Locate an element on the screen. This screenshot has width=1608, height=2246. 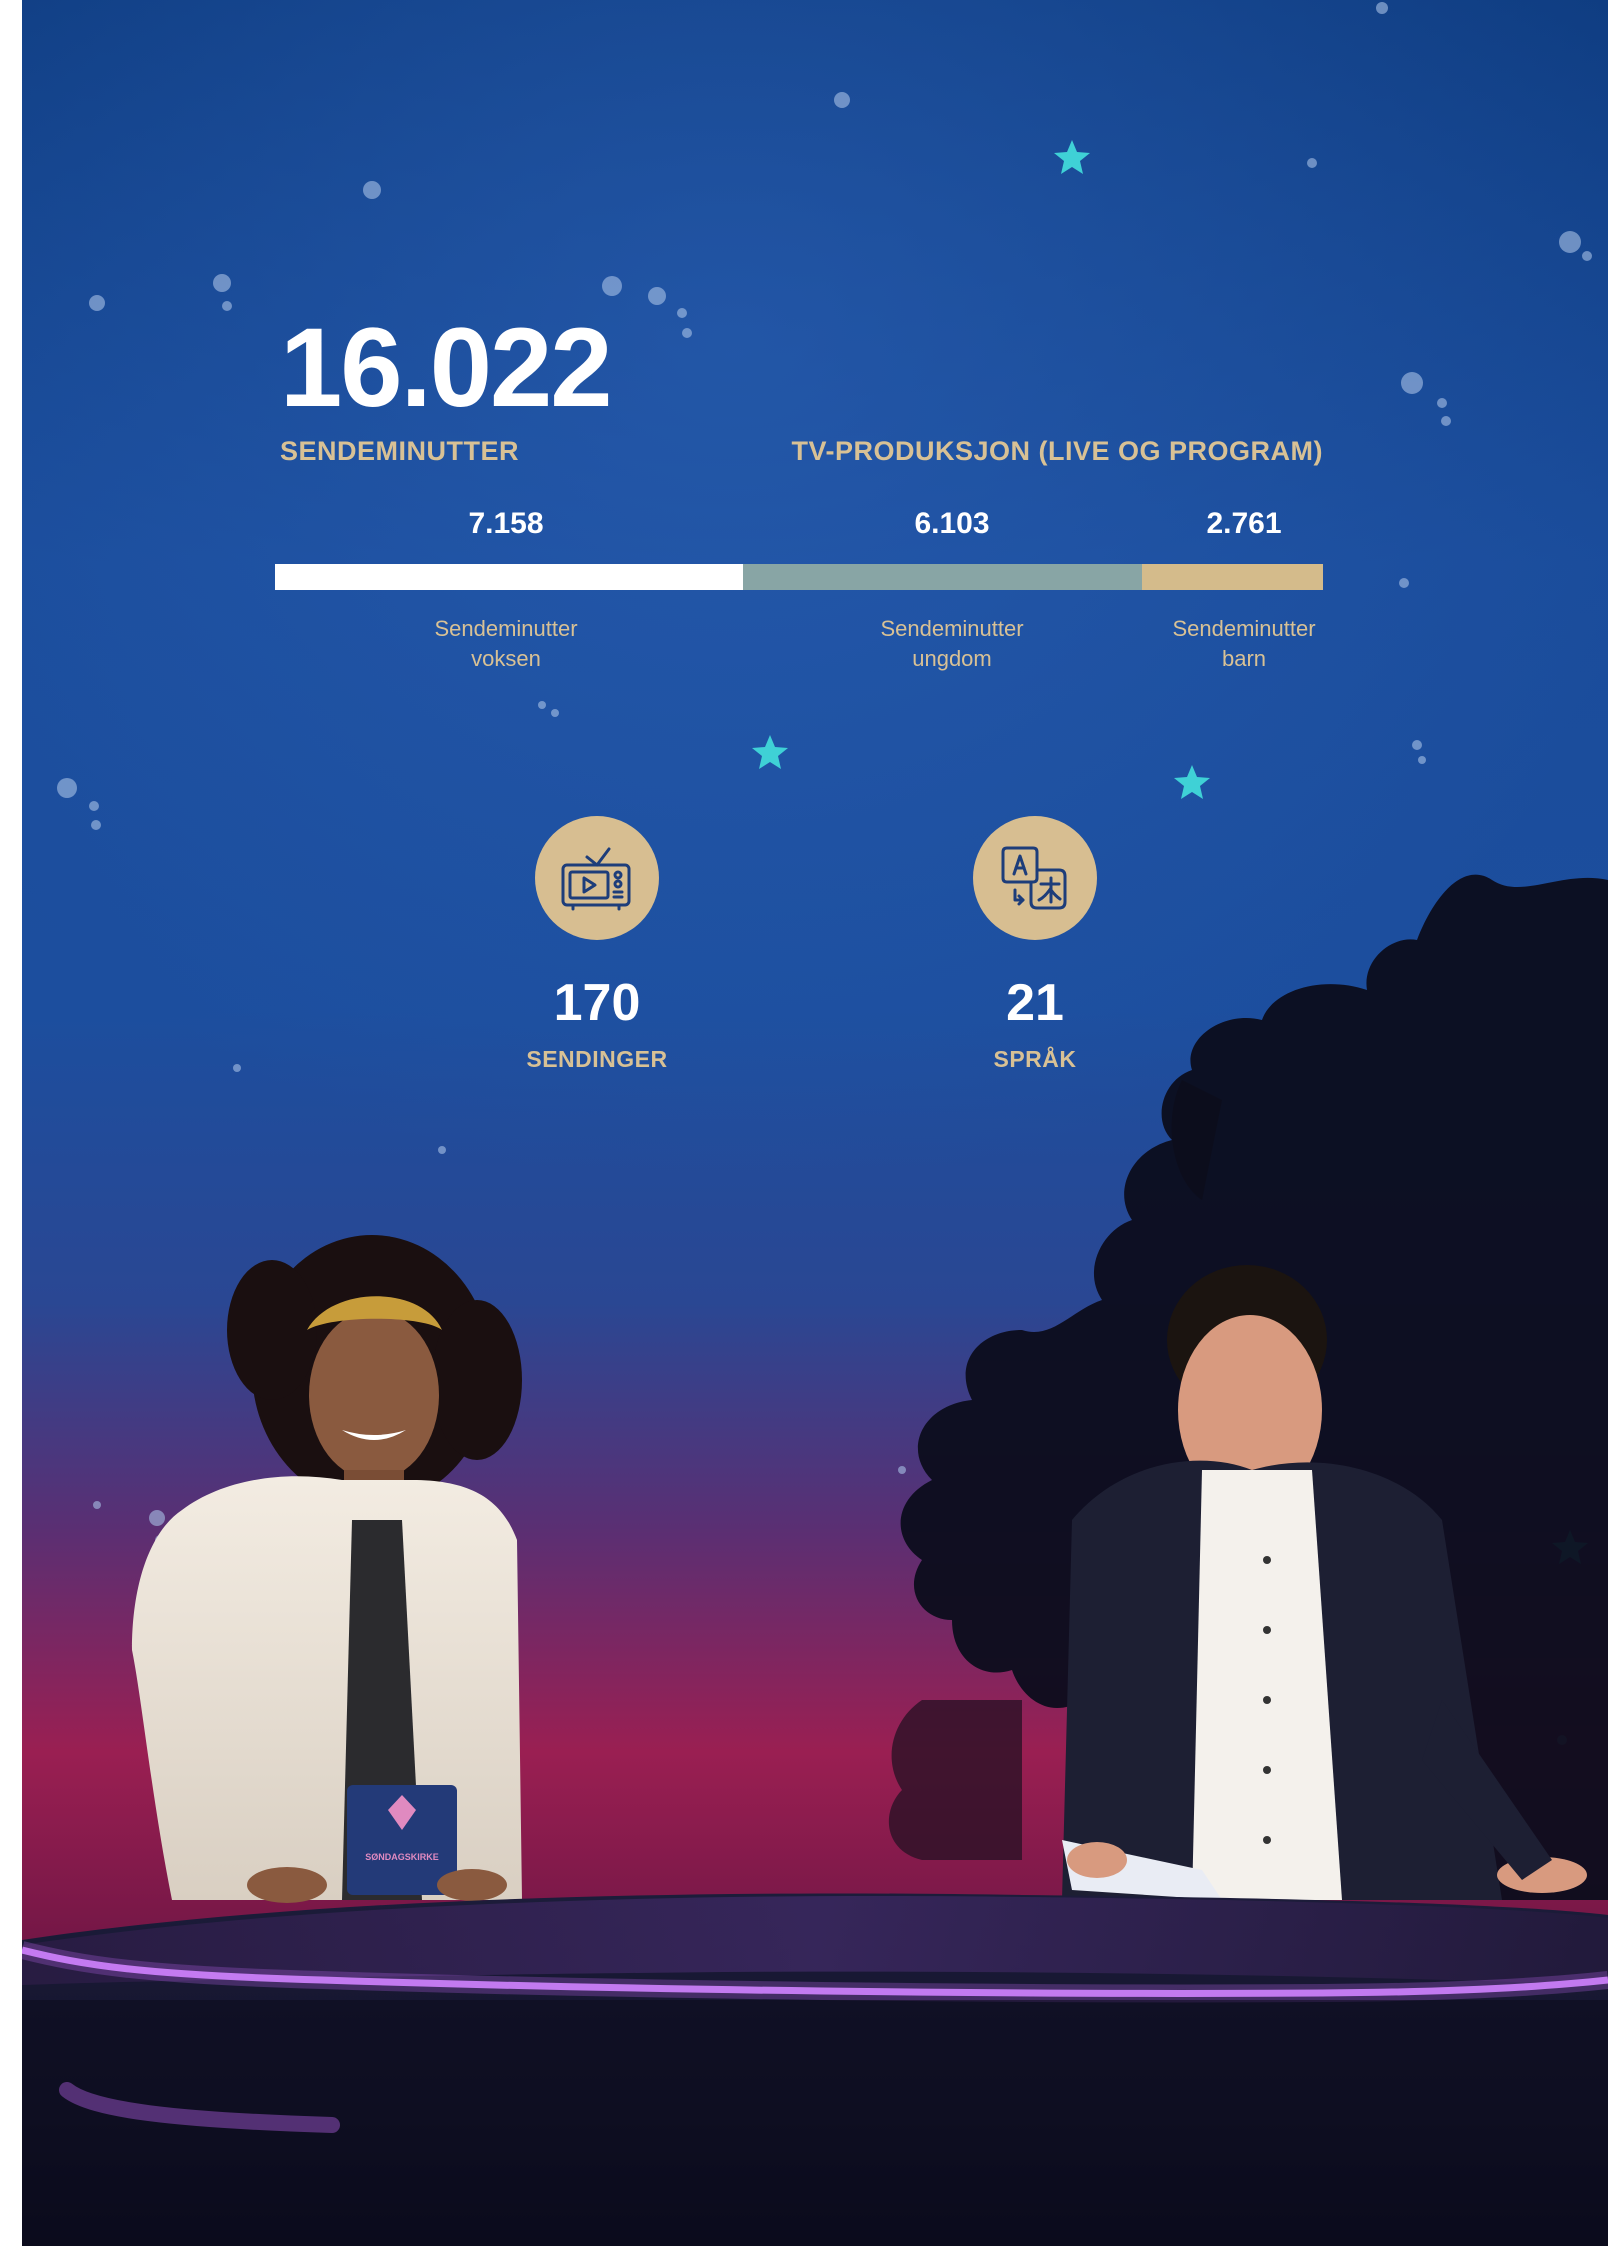
adult-minutes-value: 7.158 is located at coordinates (506, 523).